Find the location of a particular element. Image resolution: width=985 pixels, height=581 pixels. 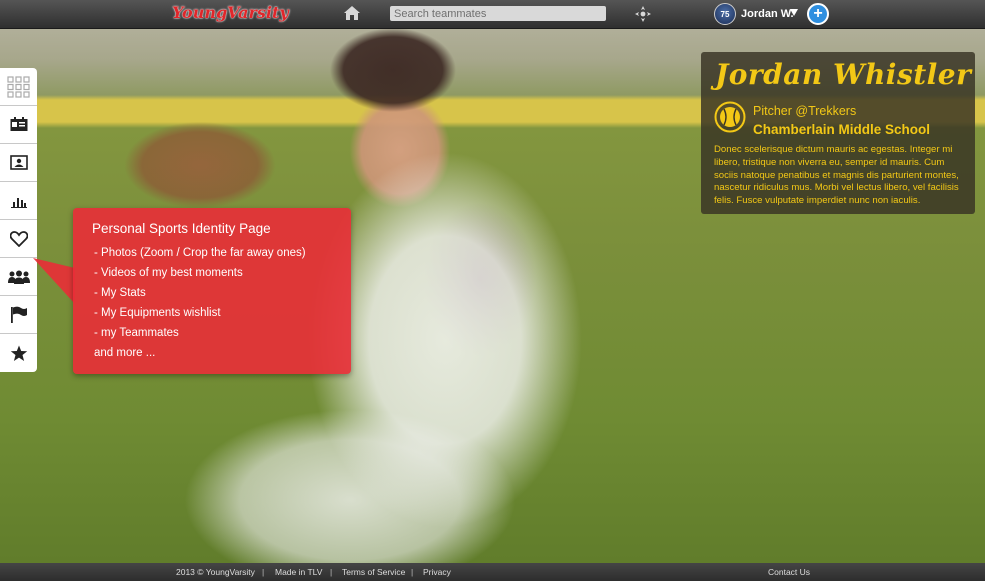

avatar: 75 is located at coordinates (725, 14).